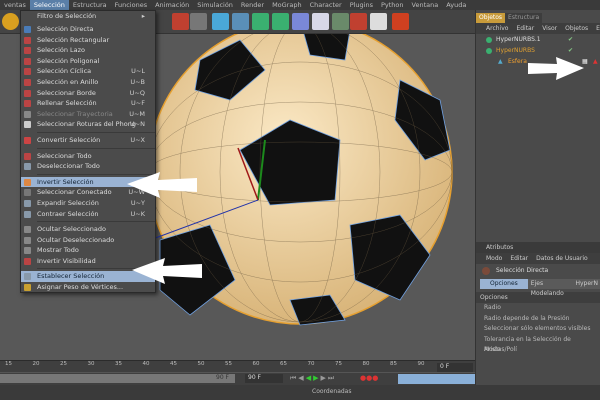 The image size is (600, 400). Describe the element at coordinates (162, 185) in the screenshot. I see `pointer-arrow-invertir` at that location.